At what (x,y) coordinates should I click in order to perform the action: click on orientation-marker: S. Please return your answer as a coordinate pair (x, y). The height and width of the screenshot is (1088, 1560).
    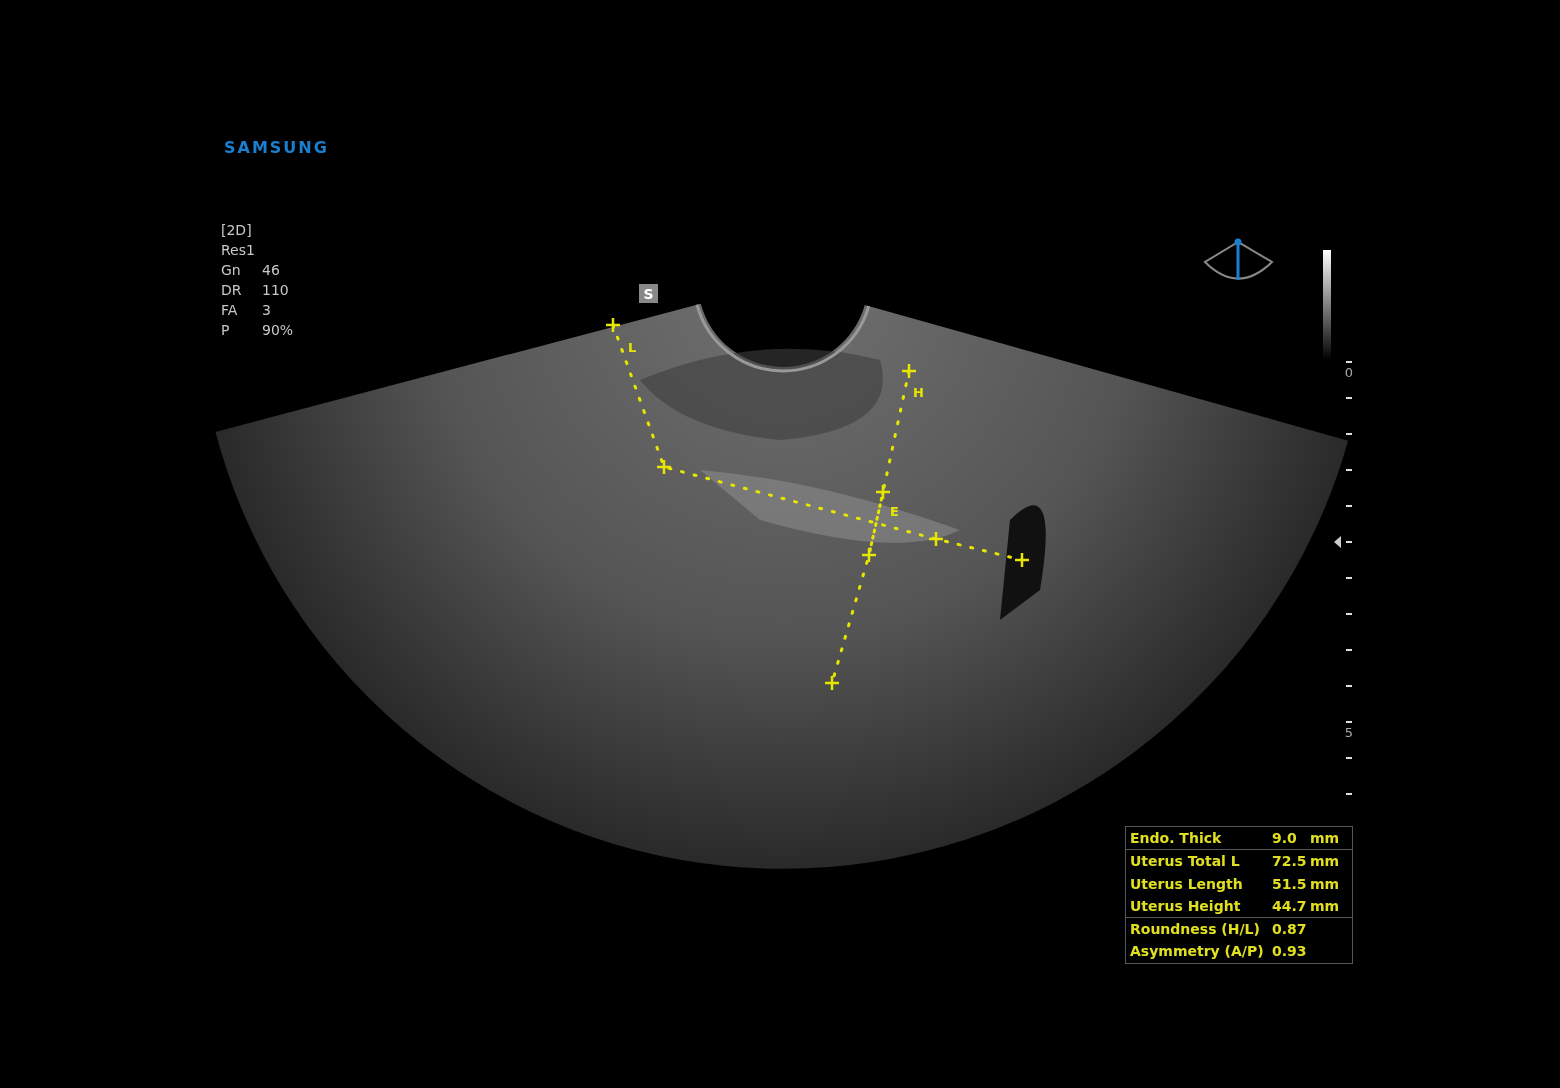
    Looking at the image, I should click on (648, 293).